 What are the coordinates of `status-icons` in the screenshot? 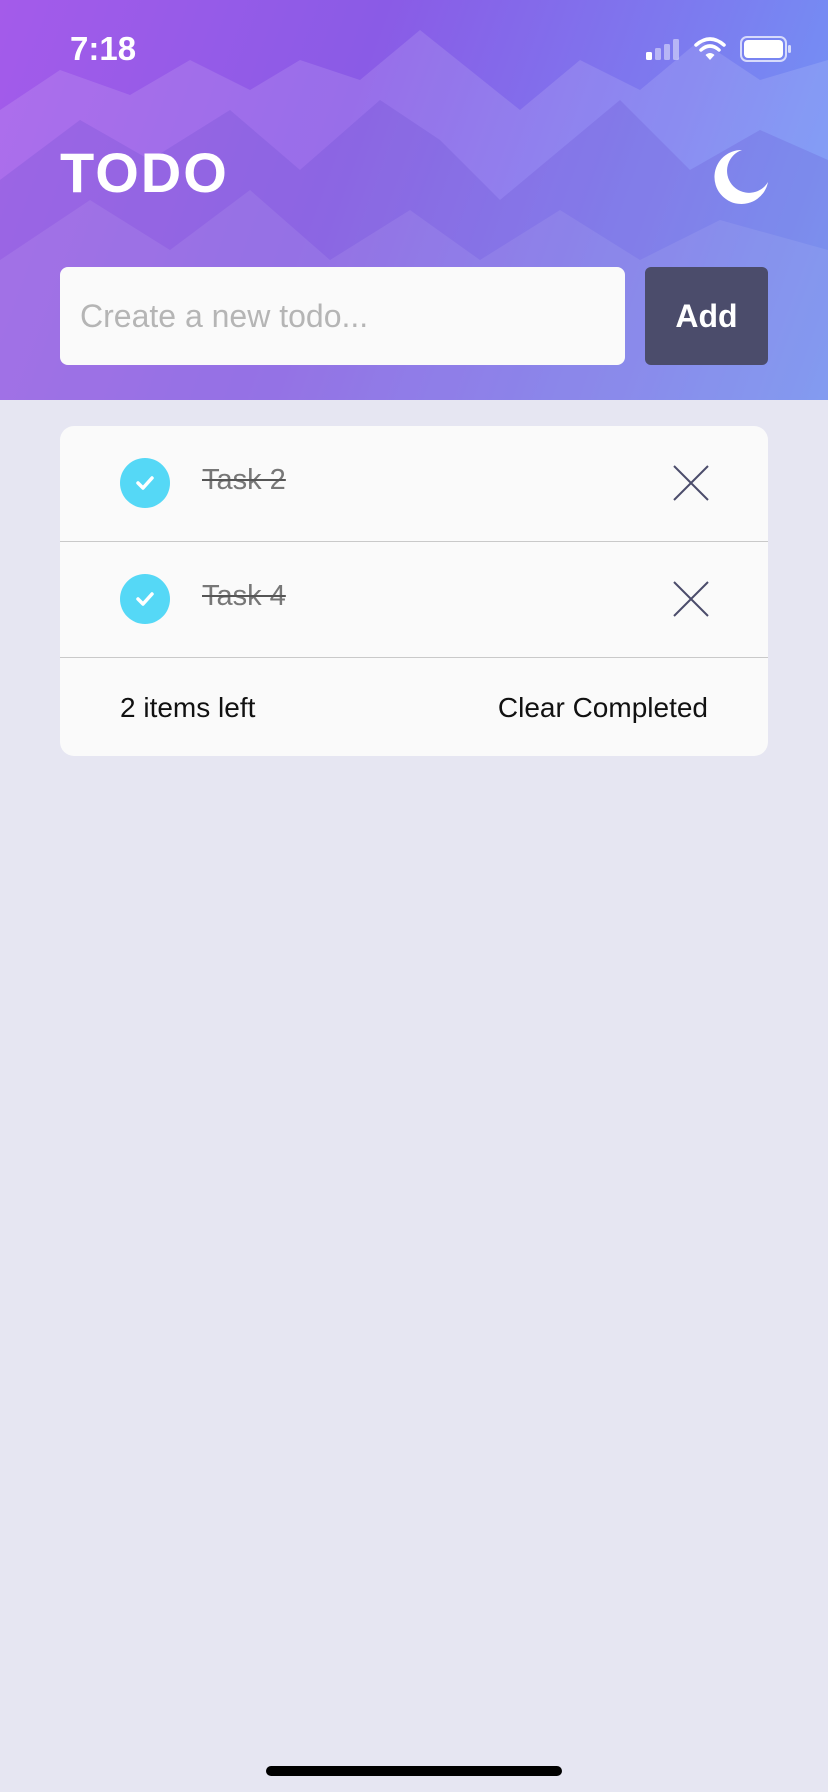 It's located at (718, 51).